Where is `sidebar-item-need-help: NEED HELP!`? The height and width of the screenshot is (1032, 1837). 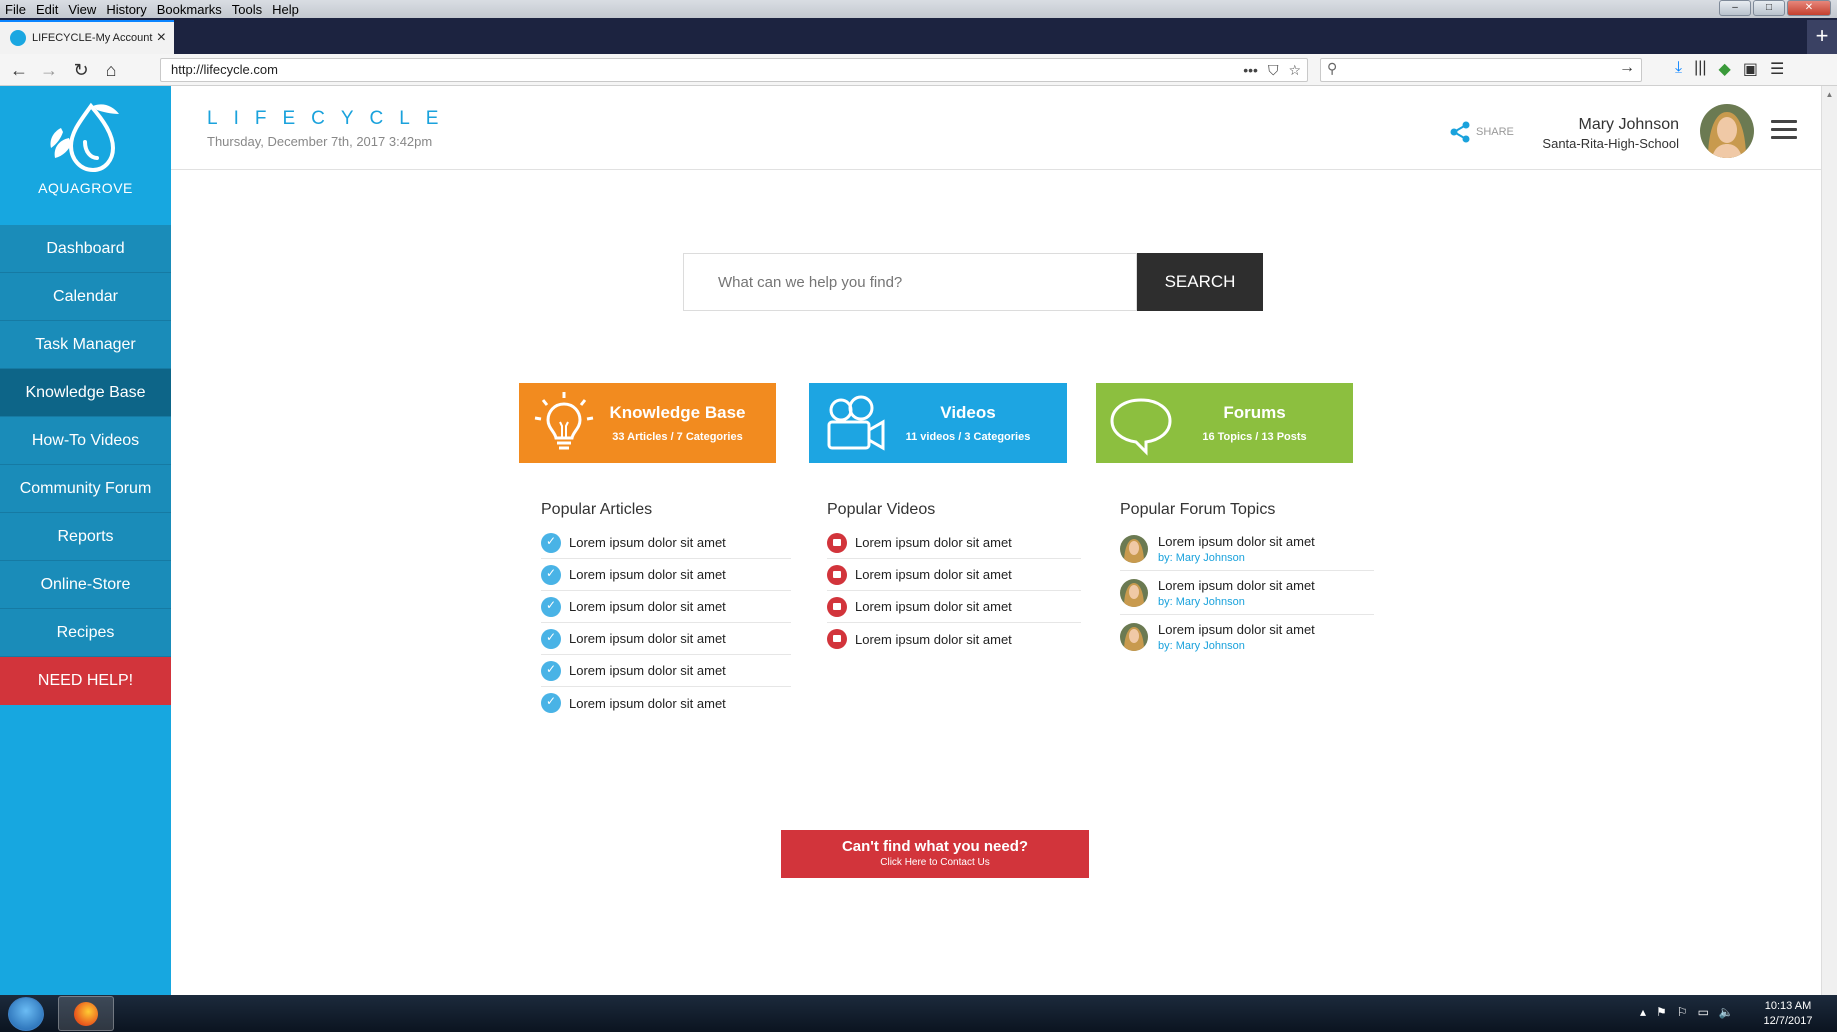
sidebar-item-need-help: NEED HELP! is located at coordinates (85, 681).